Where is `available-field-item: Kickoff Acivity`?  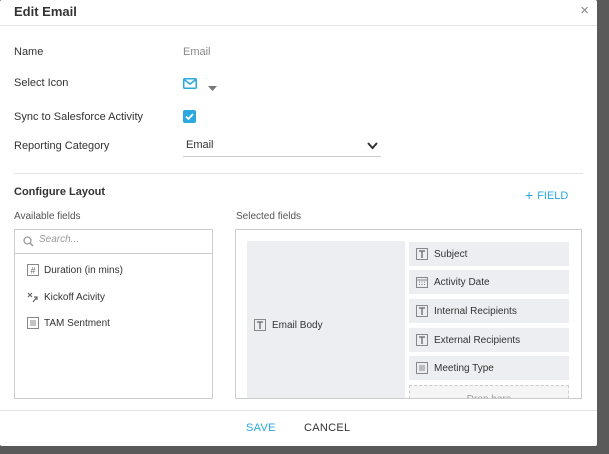
available-field-item: Kickoff Acivity is located at coordinates (66, 297).